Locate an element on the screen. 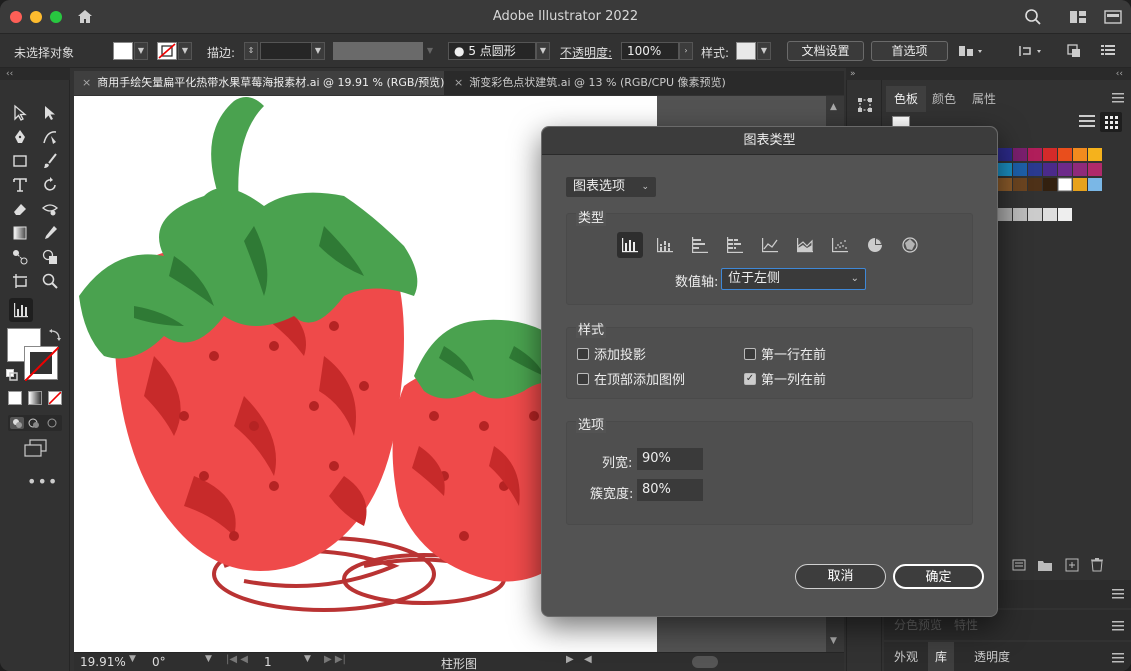 The width and height of the screenshot is (1131, 671). rotation-value: 0° is located at coordinates (159, 662).